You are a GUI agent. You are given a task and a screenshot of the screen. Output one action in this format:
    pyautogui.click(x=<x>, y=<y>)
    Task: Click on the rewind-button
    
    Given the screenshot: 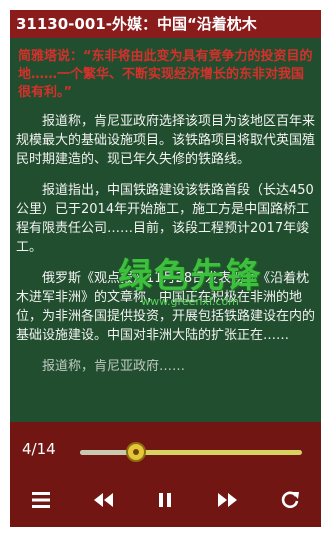 What is the action you would take?
    pyautogui.click(x=103, y=500)
    